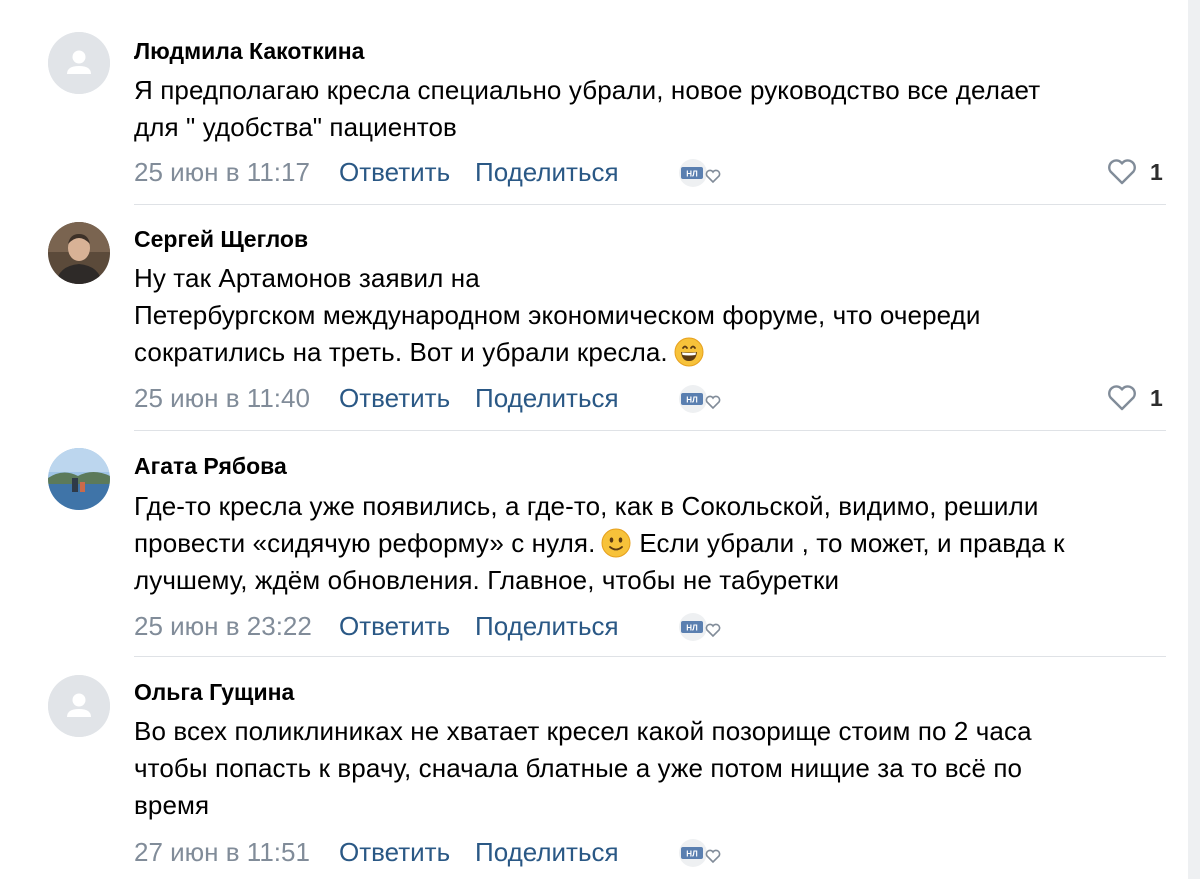 The width and height of the screenshot is (1200, 879). Describe the element at coordinates (616, 543) in the screenshot. I see `slightly-smiling-face-emoji` at that location.